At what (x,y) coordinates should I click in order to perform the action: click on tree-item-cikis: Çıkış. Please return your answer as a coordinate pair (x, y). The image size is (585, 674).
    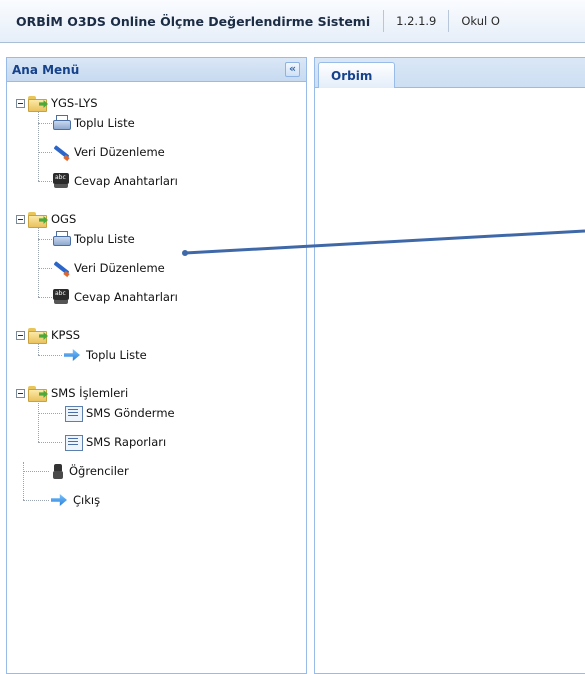
    Looking at the image, I should click on (75, 500).